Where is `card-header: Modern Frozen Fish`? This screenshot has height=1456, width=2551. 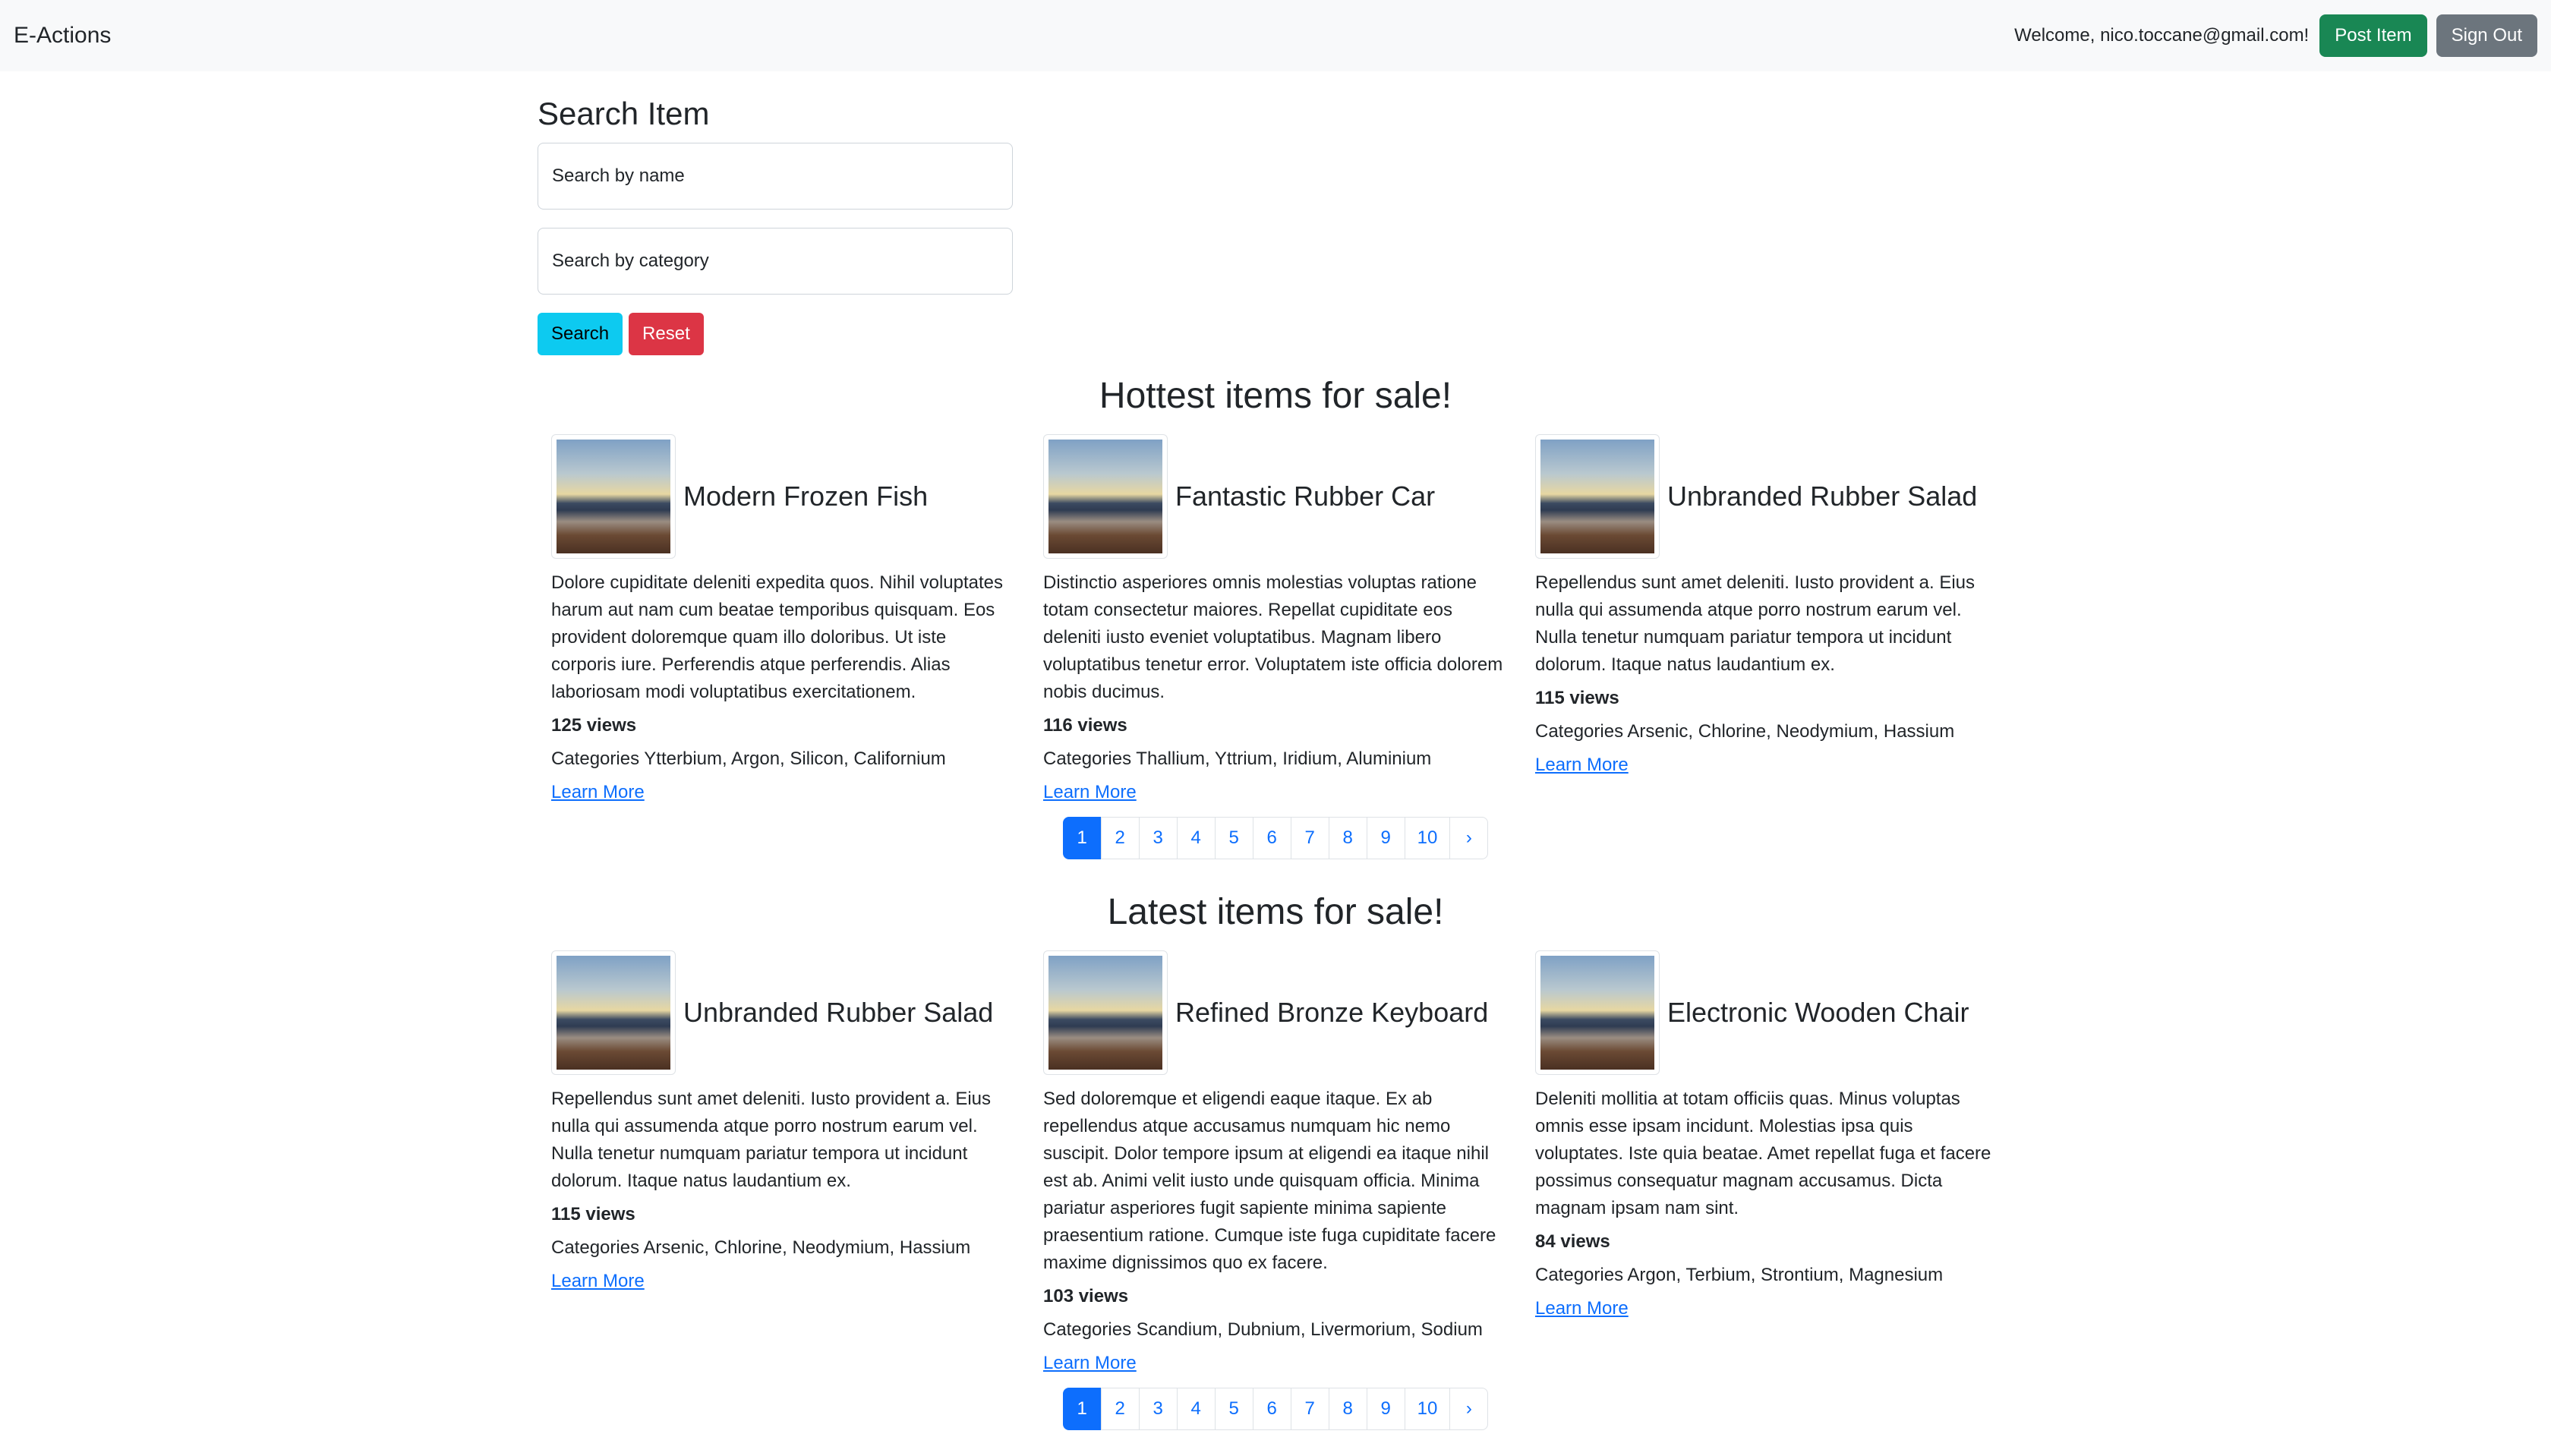 card-header: Modern Frozen Fish is located at coordinates (783, 496).